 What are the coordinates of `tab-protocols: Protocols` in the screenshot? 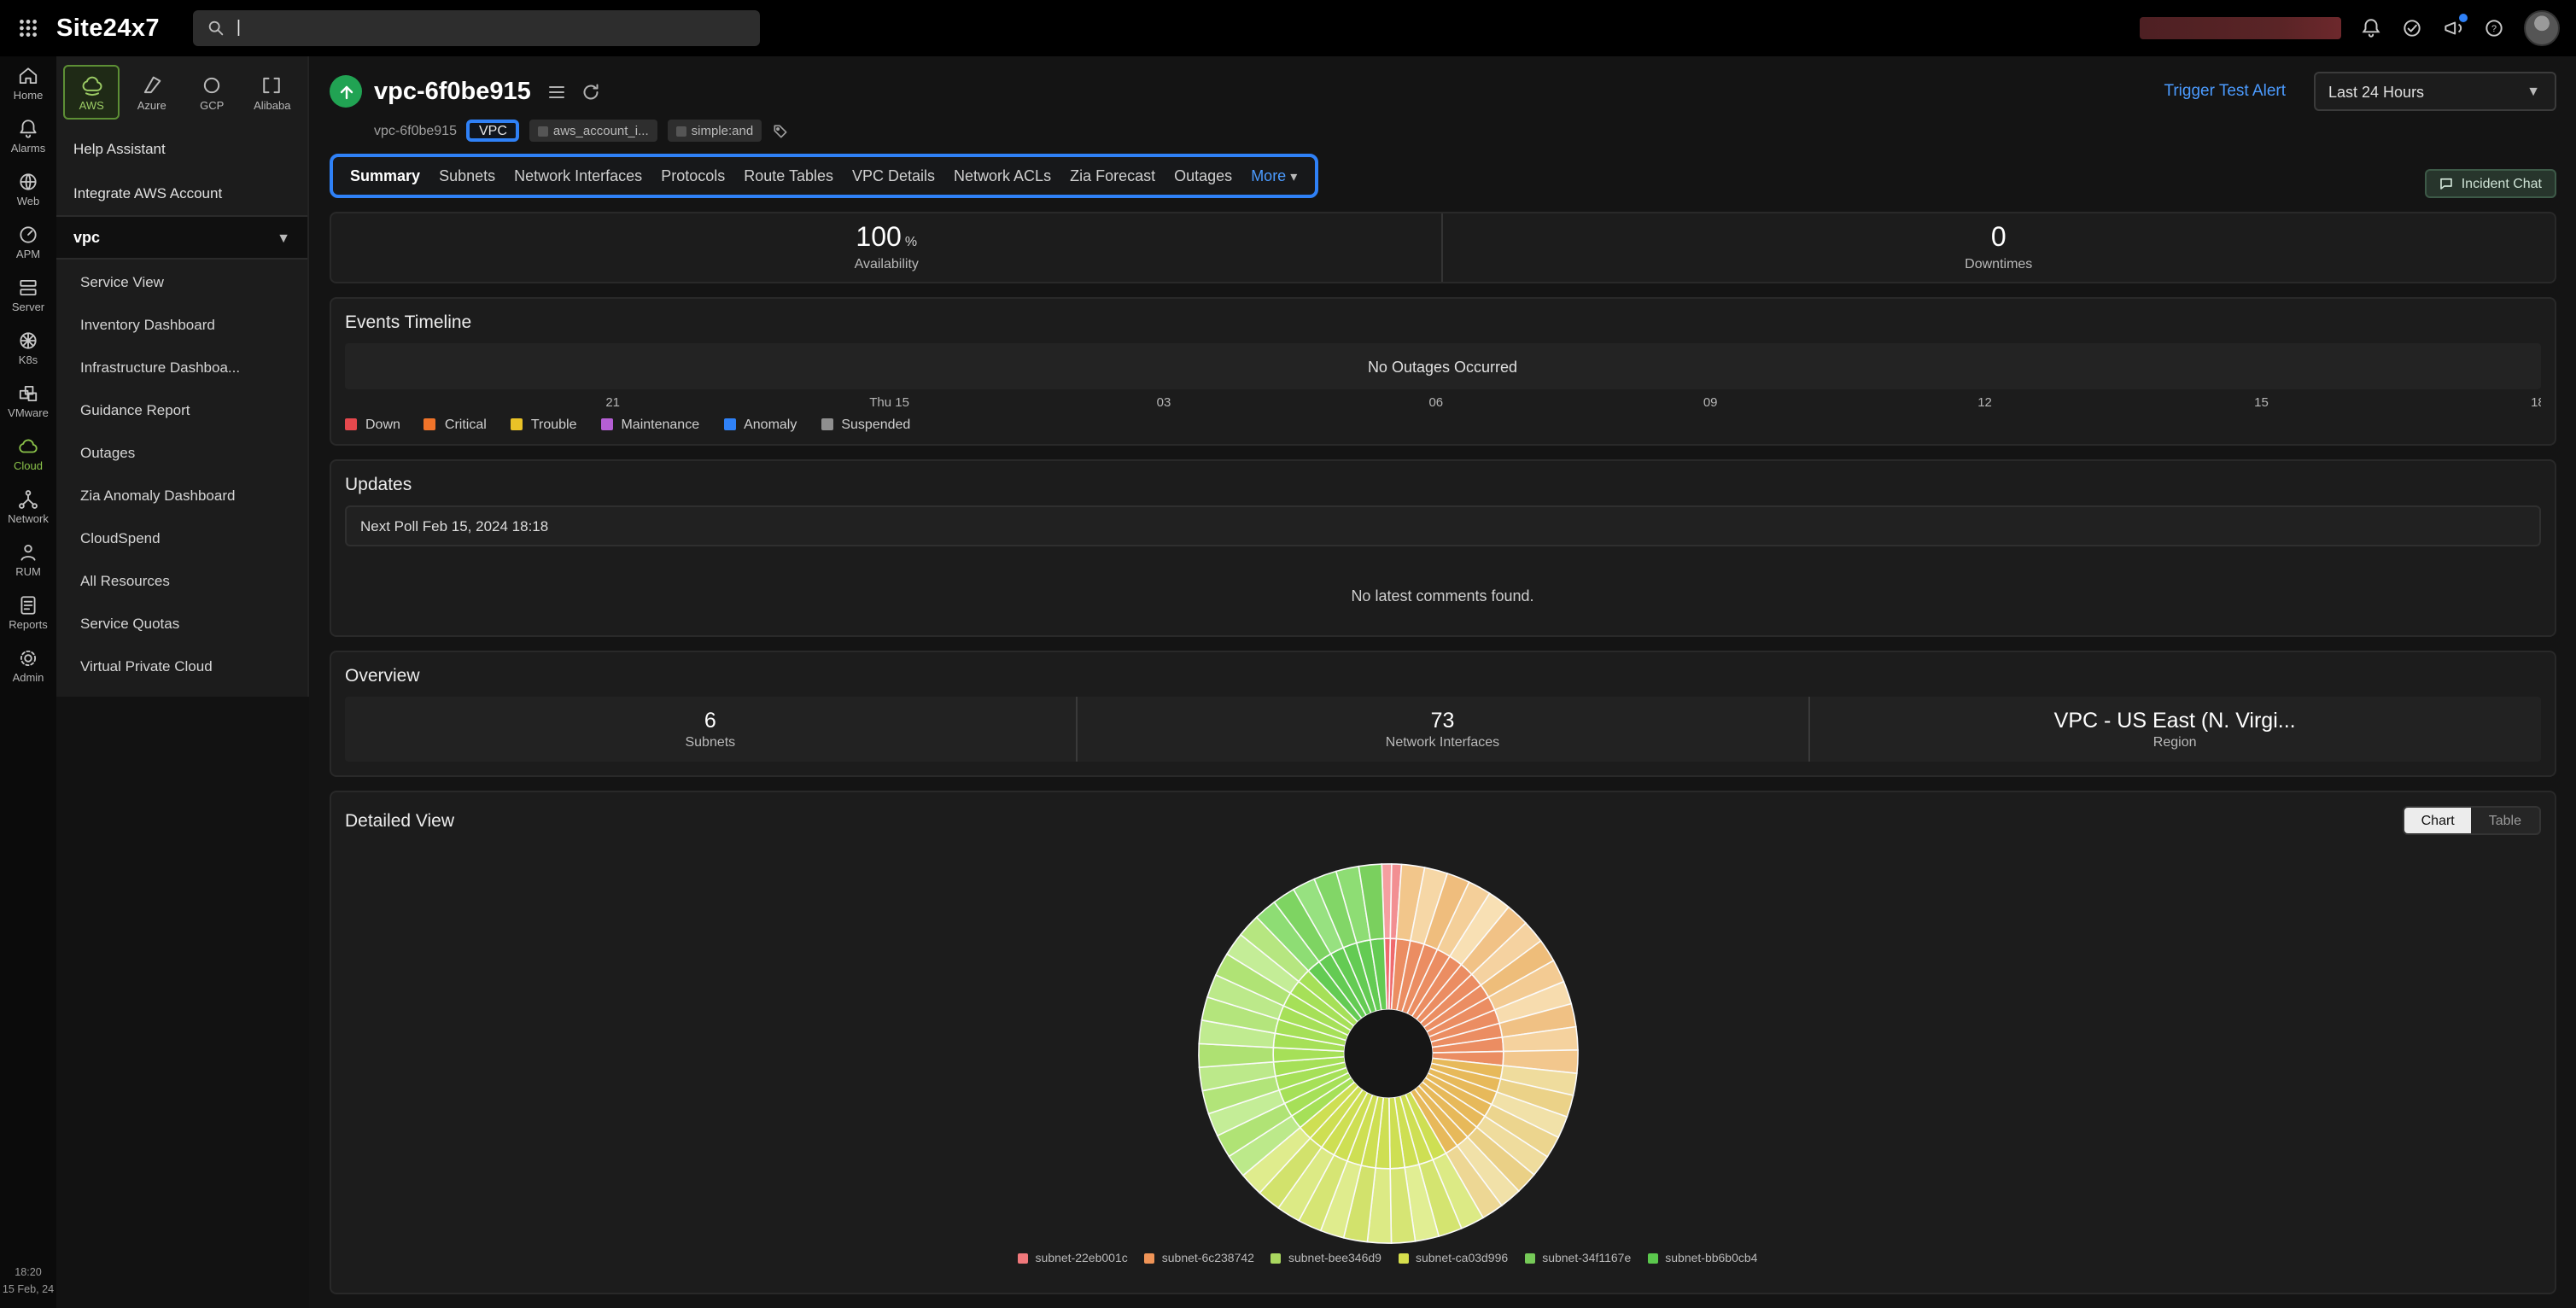 It's located at (693, 175).